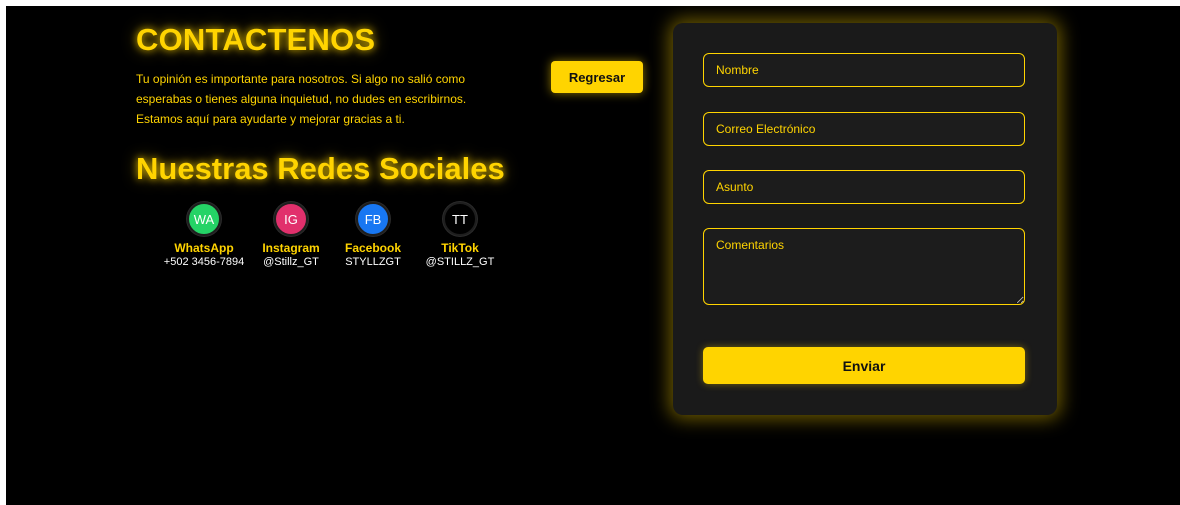 The image size is (1180, 505). What do you see at coordinates (372, 248) in the screenshot?
I see `social-name: Facebook` at bounding box center [372, 248].